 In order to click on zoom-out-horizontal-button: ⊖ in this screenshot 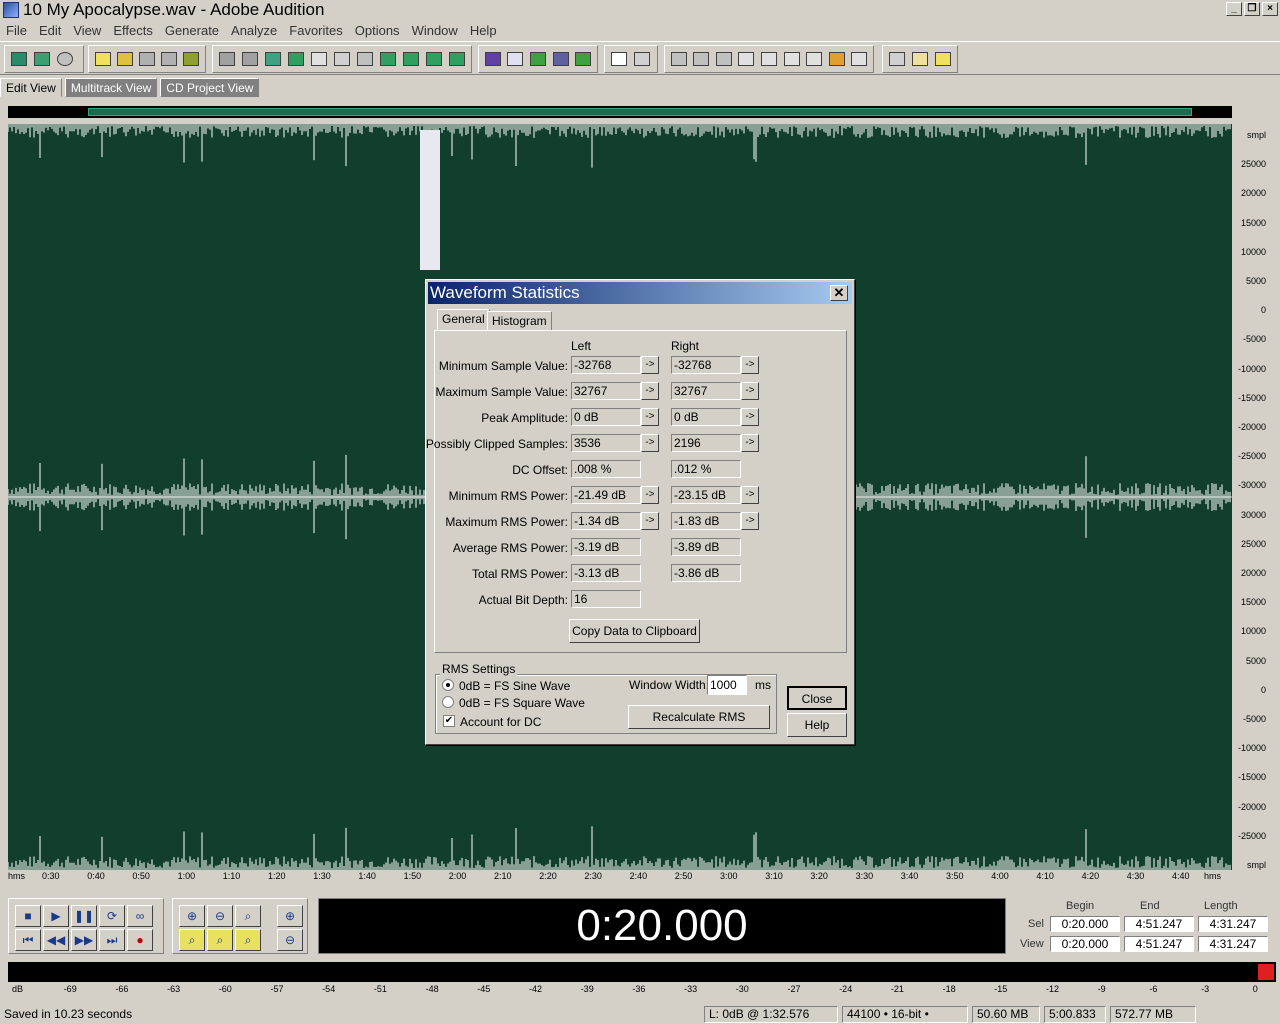, I will do `click(220, 916)`.